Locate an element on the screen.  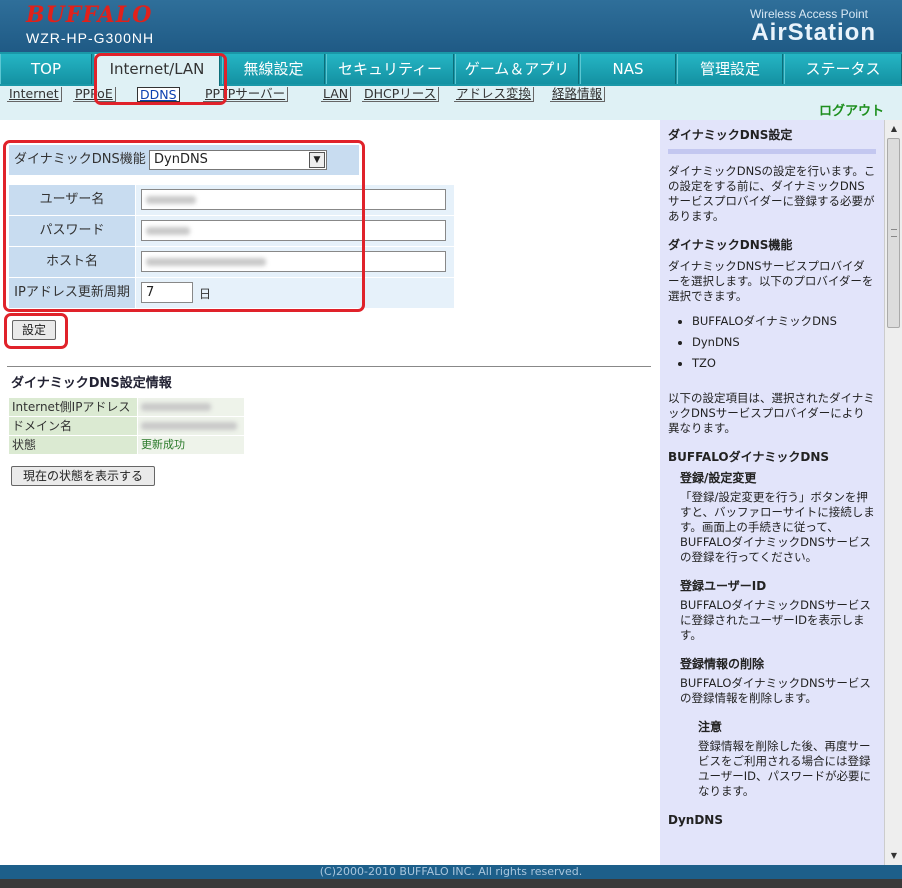
help-userid-text: BUFFALOダイナミックDNSサービスに登録されたユーザーIDを表示します。 is located at coordinates (775, 620).